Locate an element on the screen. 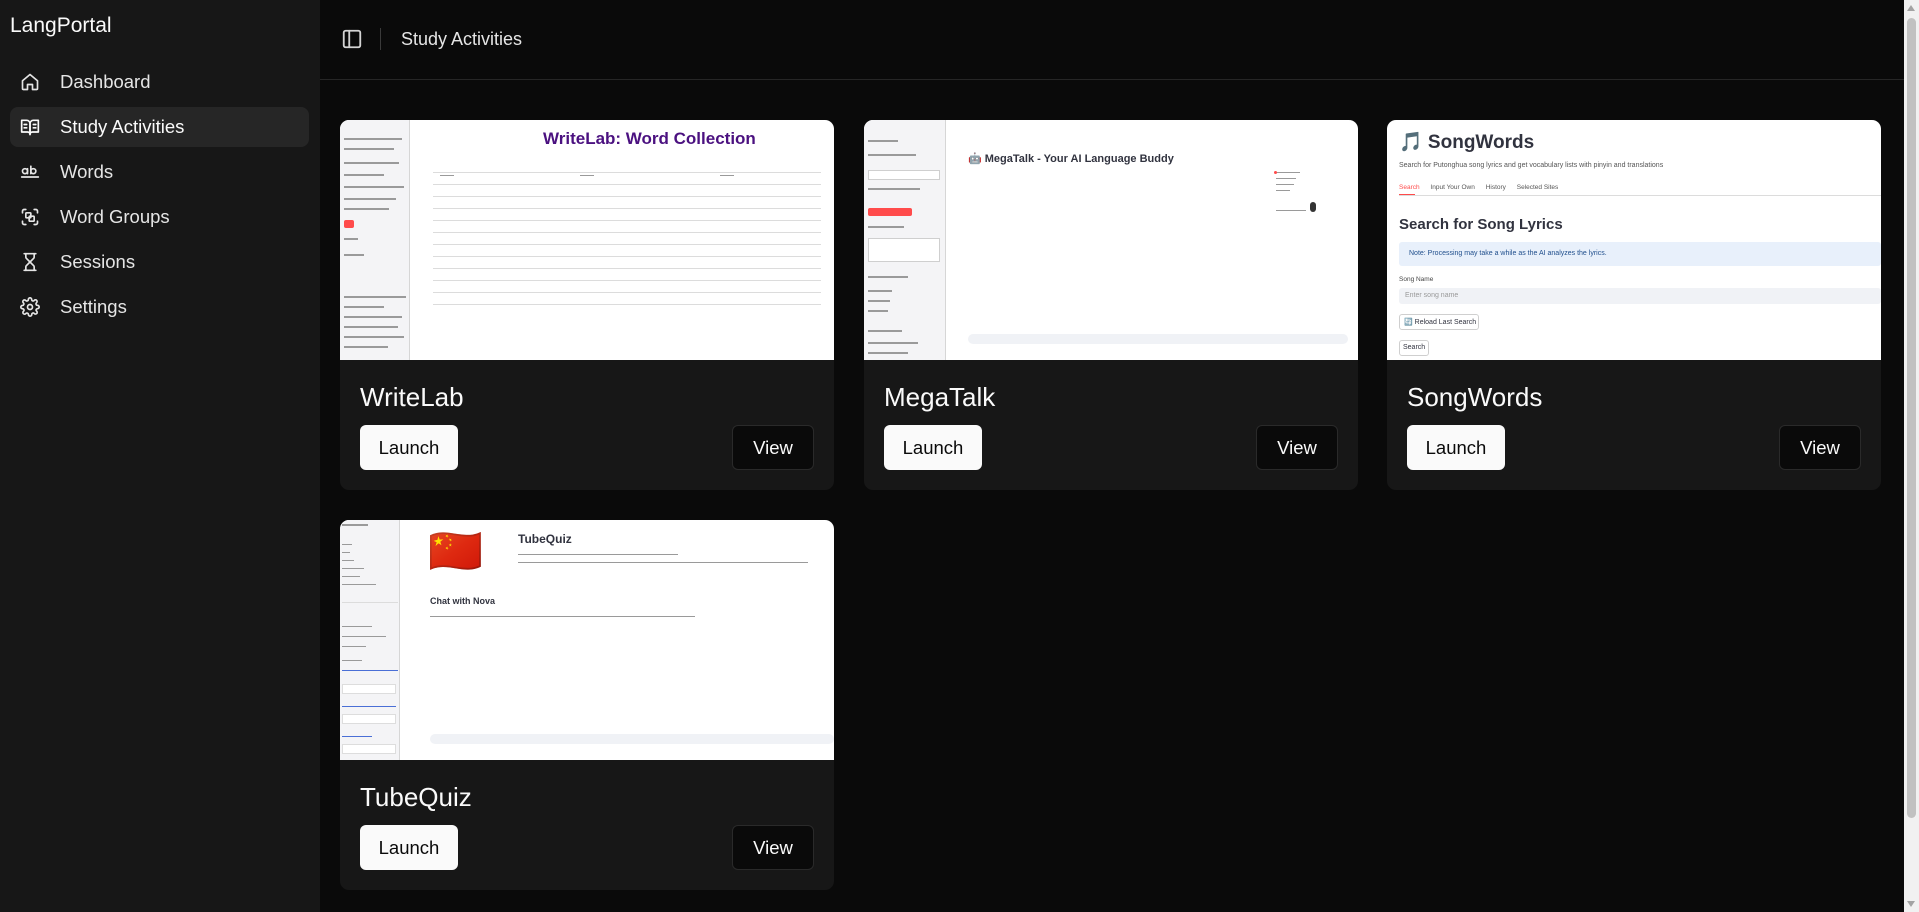 This screenshot has width=1919, height=912. panel-left-icon is located at coordinates (352, 39).